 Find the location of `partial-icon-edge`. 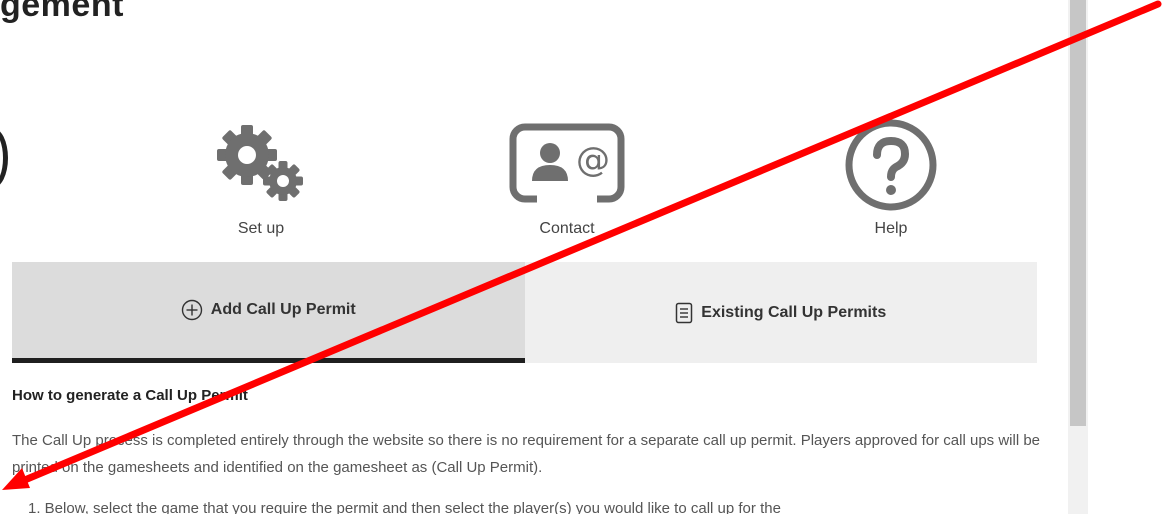

partial-icon-edge is located at coordinates (4, 158).